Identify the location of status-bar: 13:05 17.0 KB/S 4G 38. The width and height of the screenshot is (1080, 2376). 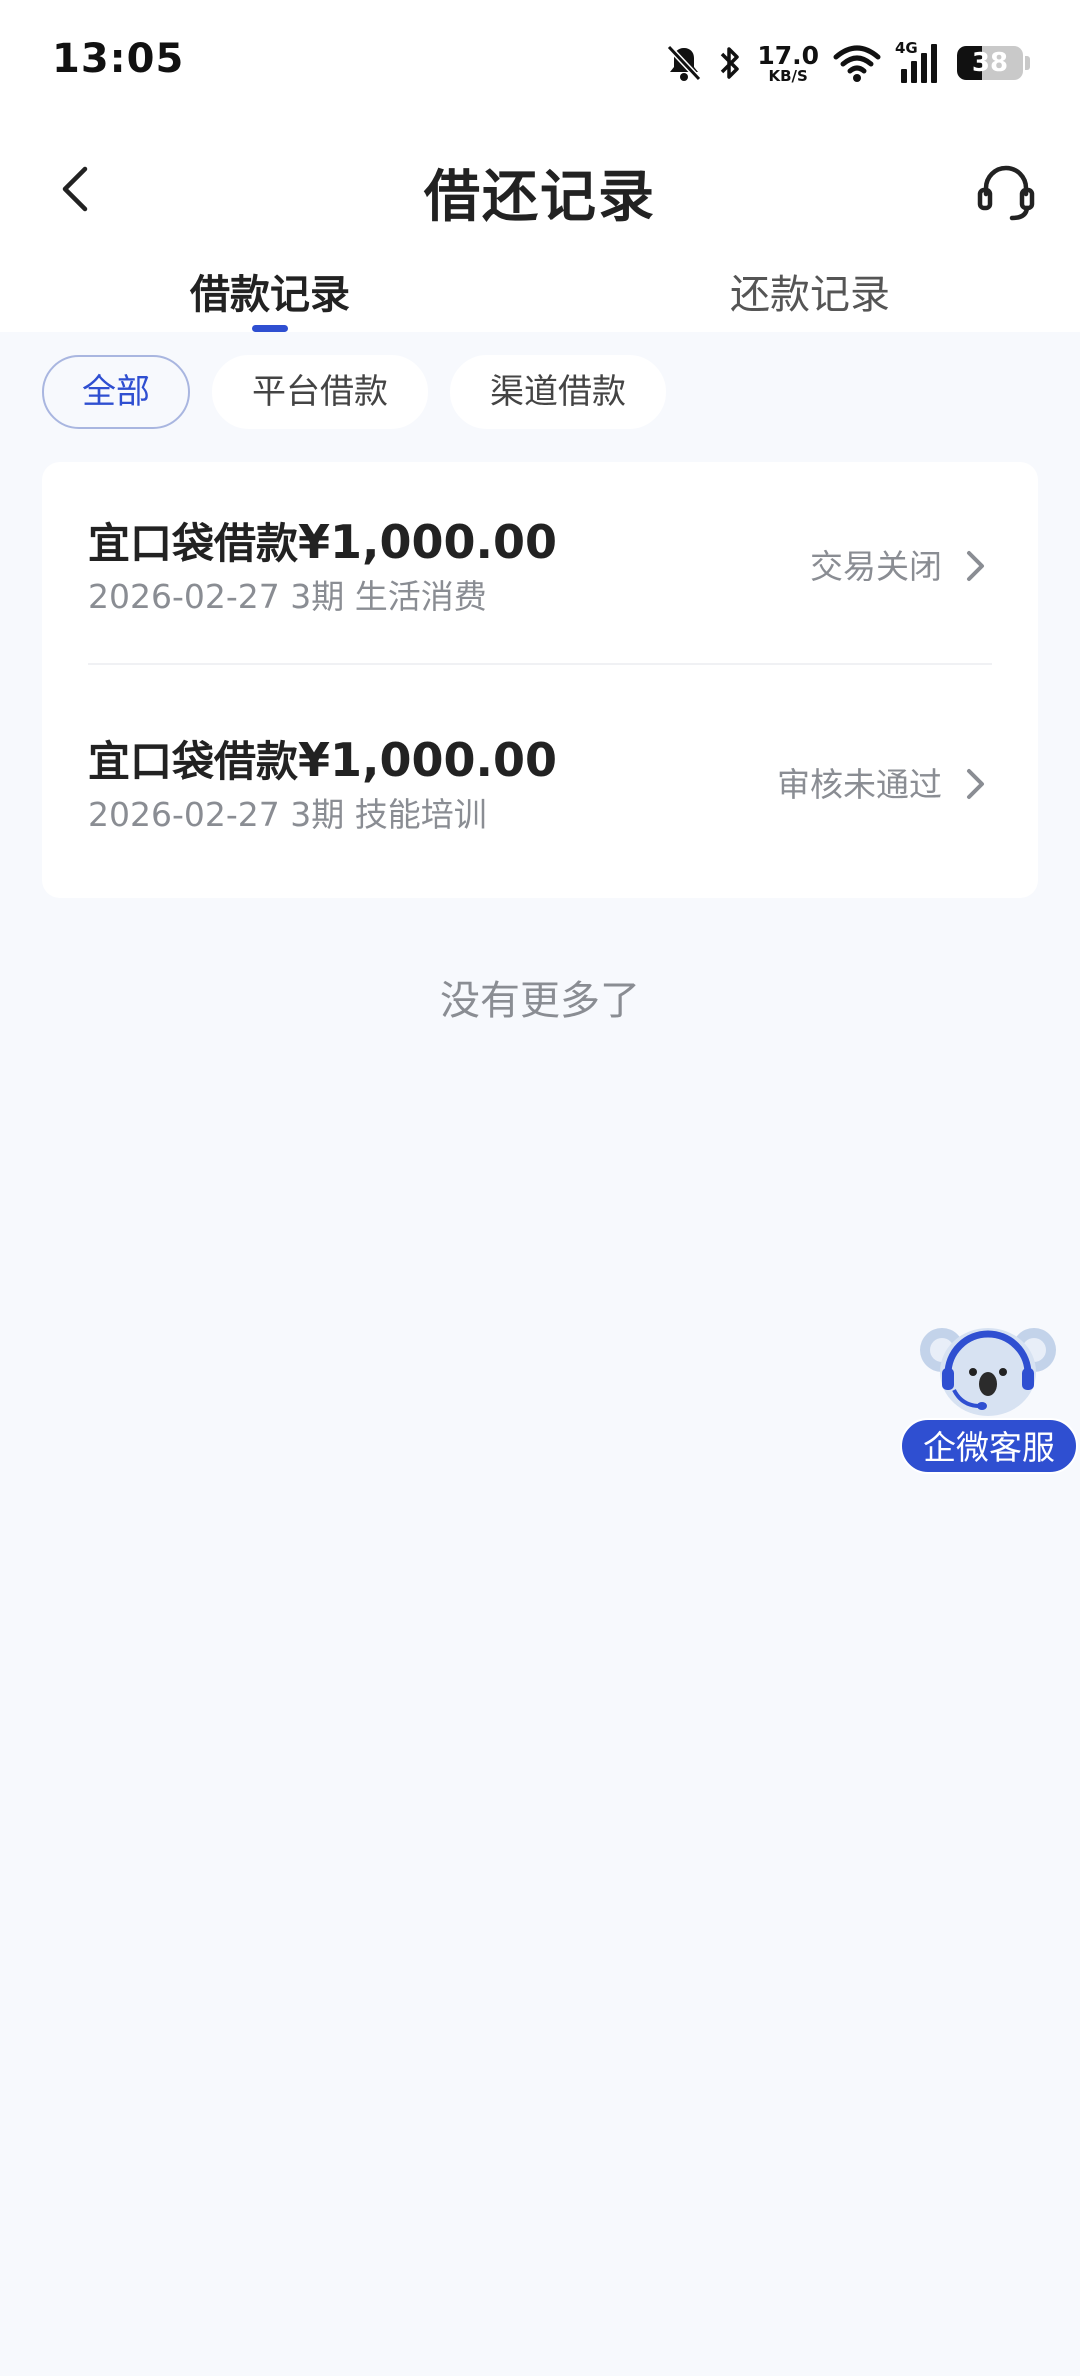
(540, 63).